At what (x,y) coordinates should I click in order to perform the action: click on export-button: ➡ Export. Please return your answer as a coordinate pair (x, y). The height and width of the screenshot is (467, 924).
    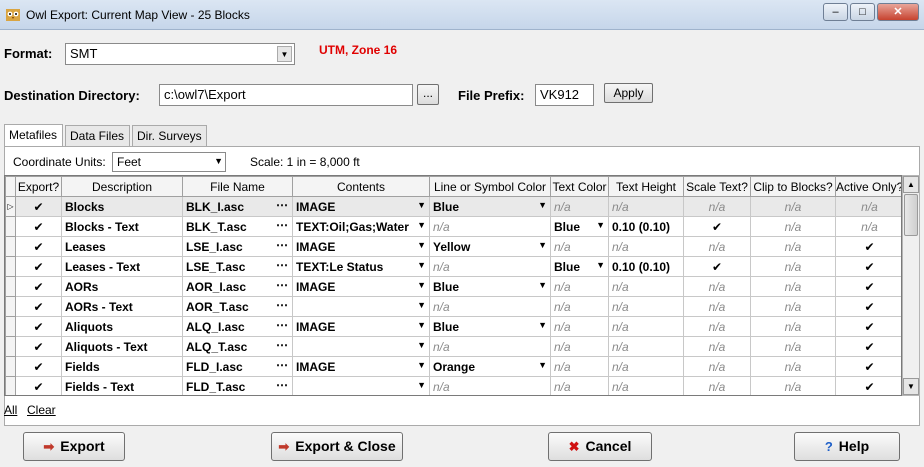
    Looking at the image, I should click on (74, 446).